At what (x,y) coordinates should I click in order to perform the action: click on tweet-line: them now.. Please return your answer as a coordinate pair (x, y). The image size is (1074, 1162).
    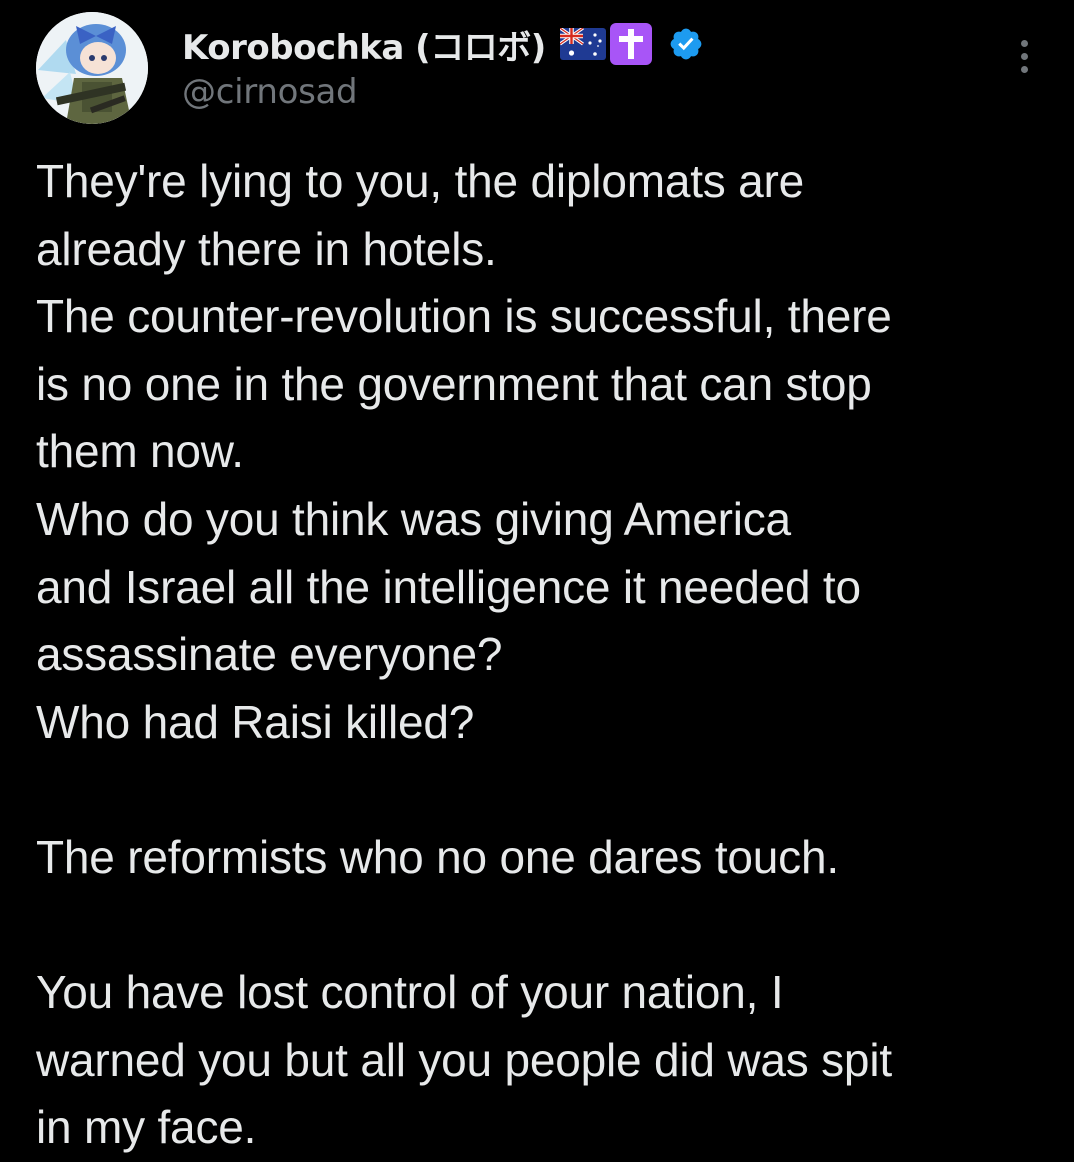
    Looking at the image, I should click on (140, 451).